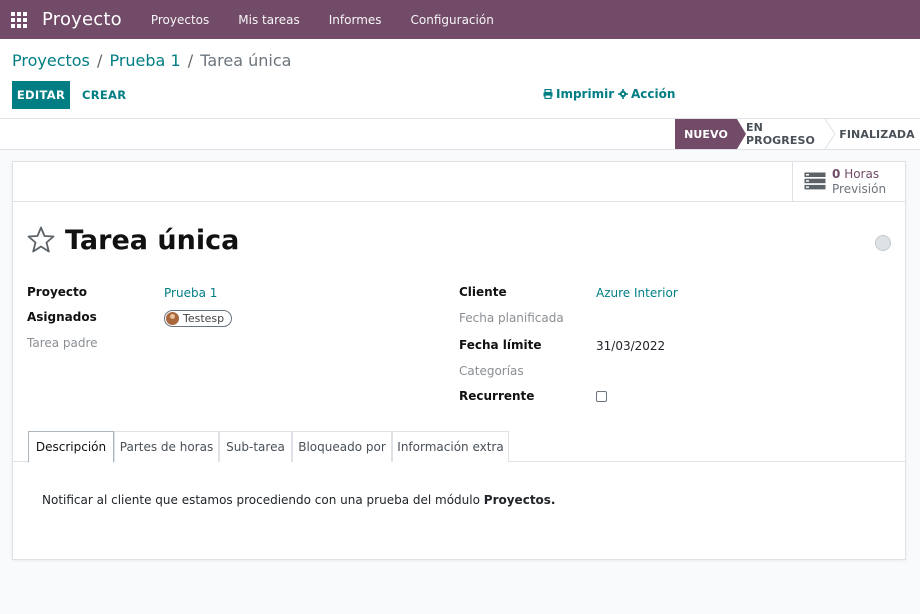 The width and height of the screenshot is (920, 614). I want to click on breadcrumb-prueba-1: Prueba 1, so click(144, 60).